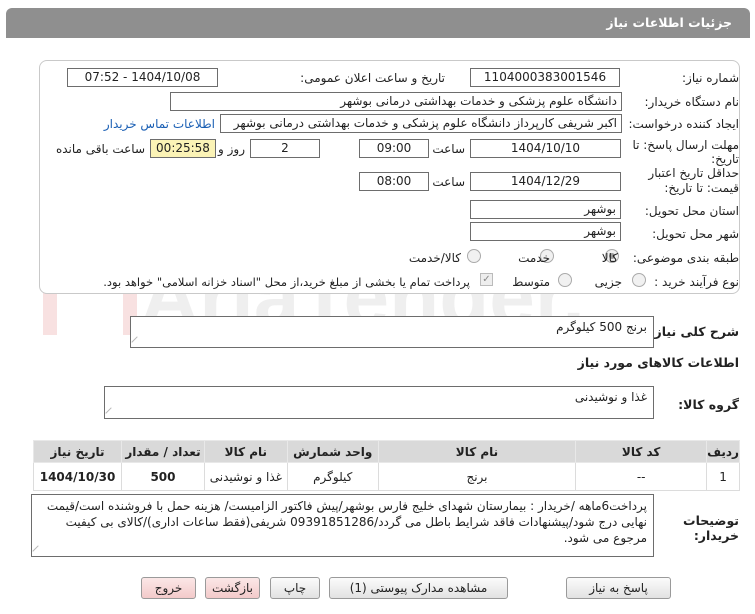 This screenshot has width=755, height=614. What do you see at coordinates (231, 149) in the screenshot?
I see `reply-days-label: روز و` at bounding box center [231, 149].